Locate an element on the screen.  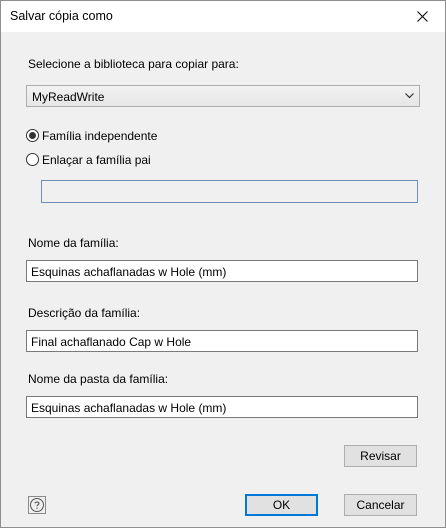
link-parent-family-radio is located at coordinates (32, 159).